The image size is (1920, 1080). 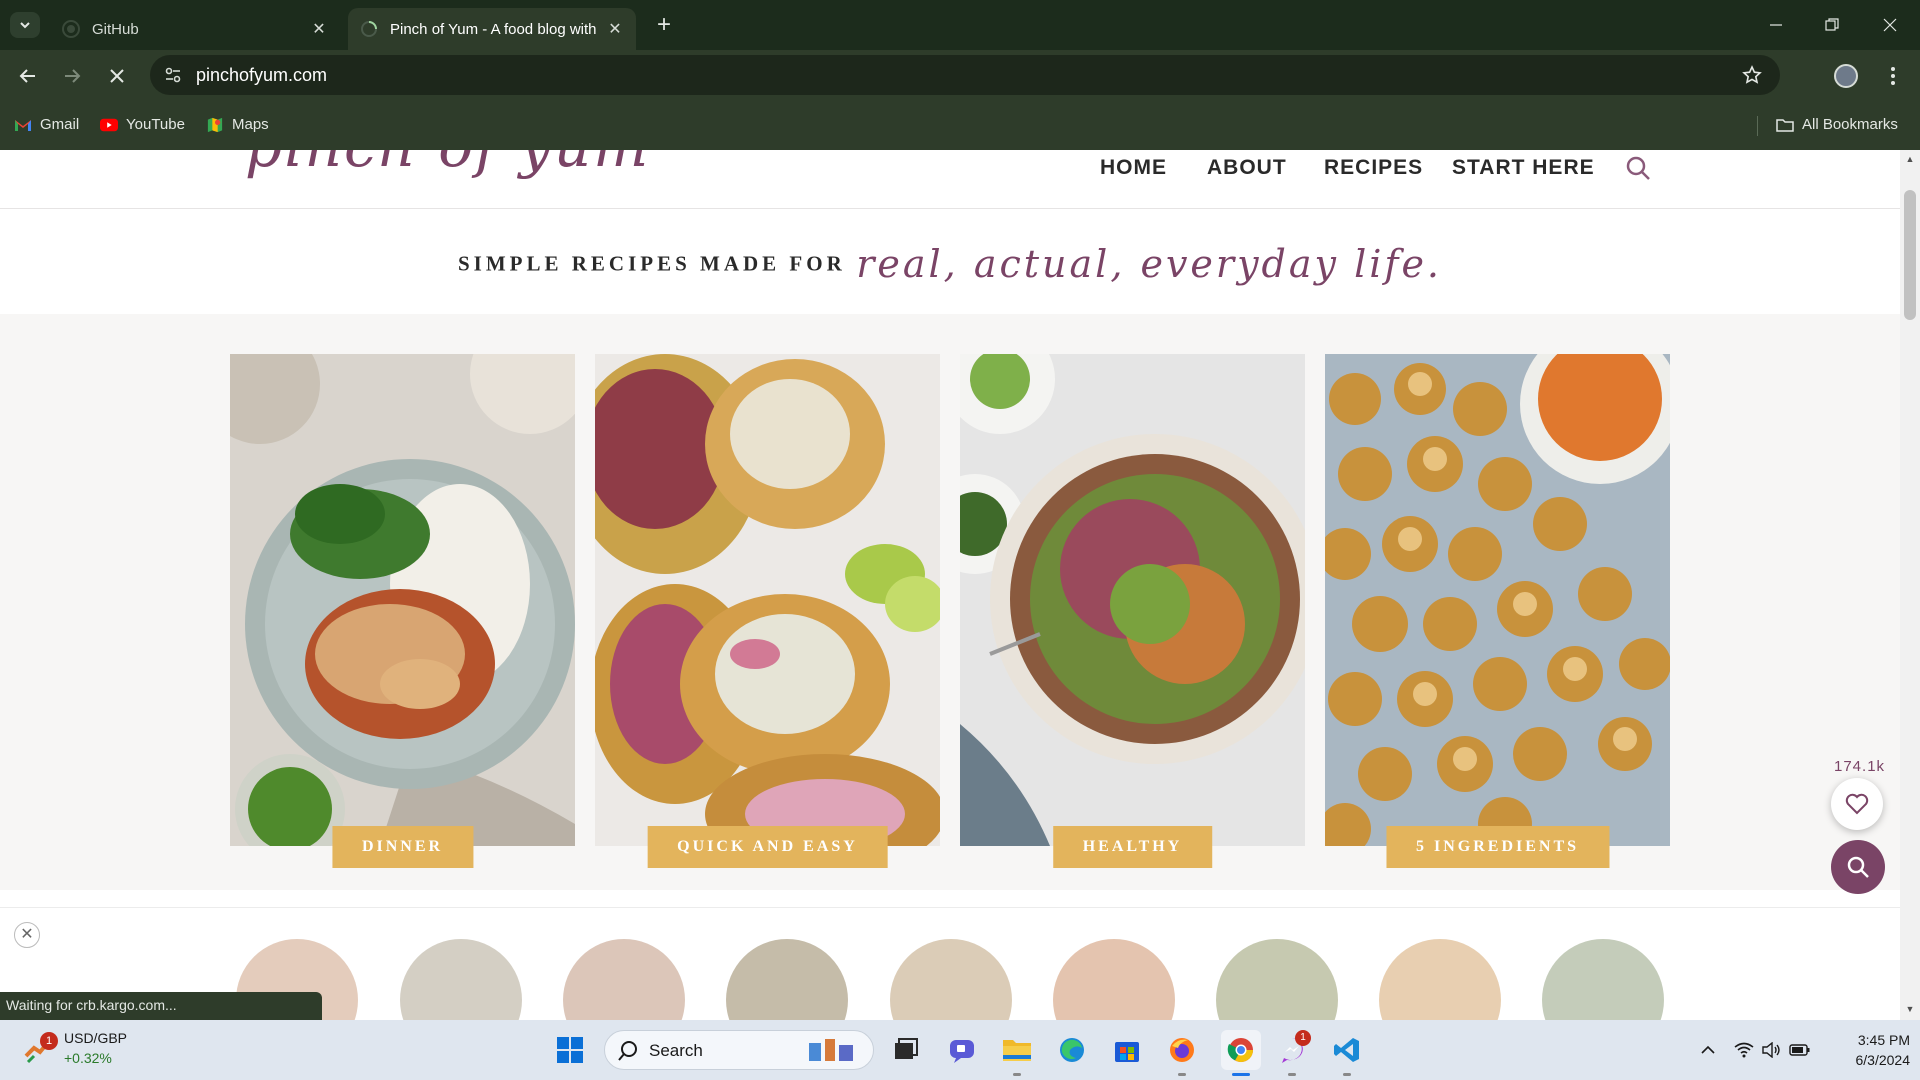 I want to click on browser-toolbar: pinchofyum.com, so click(x=960, y=75).